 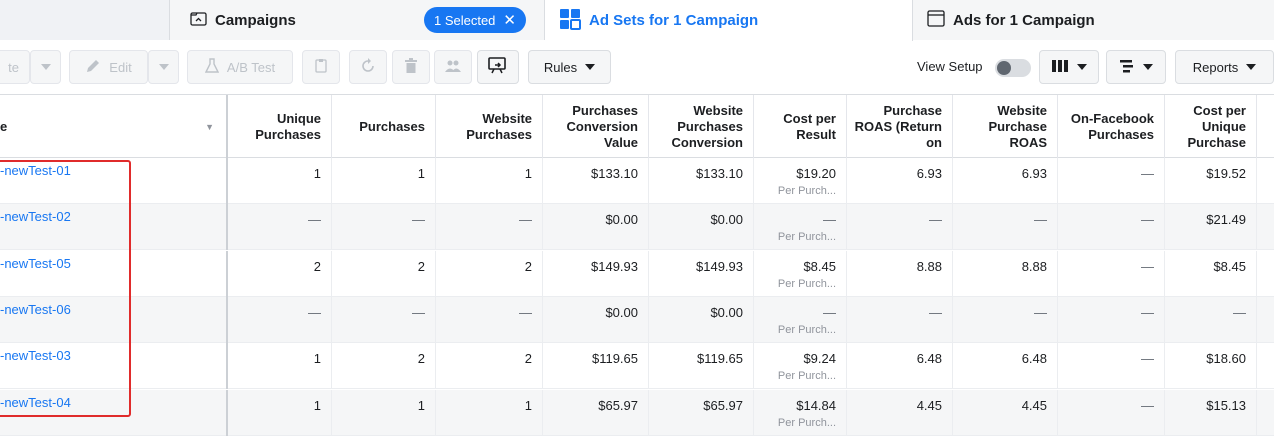 I want to click on adset-name-cell: -newTest-04, so click(x=114, y=412).